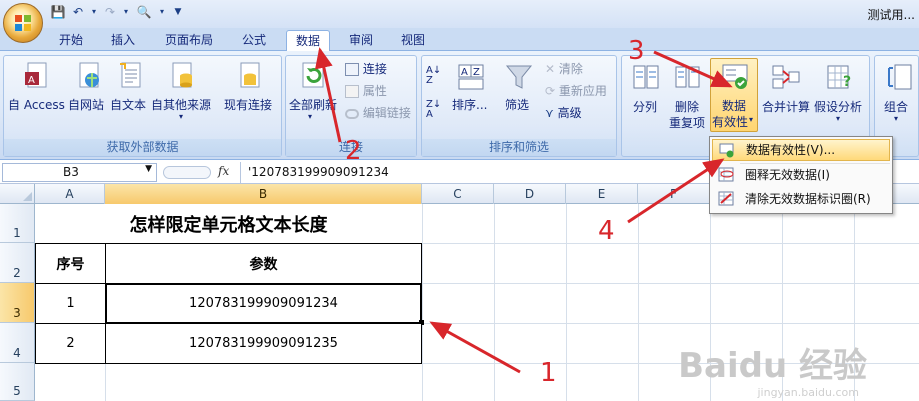  Describe the element at coordinates (636, 51) in the screenshot. I see `annotation-number-3: 3` at that location.